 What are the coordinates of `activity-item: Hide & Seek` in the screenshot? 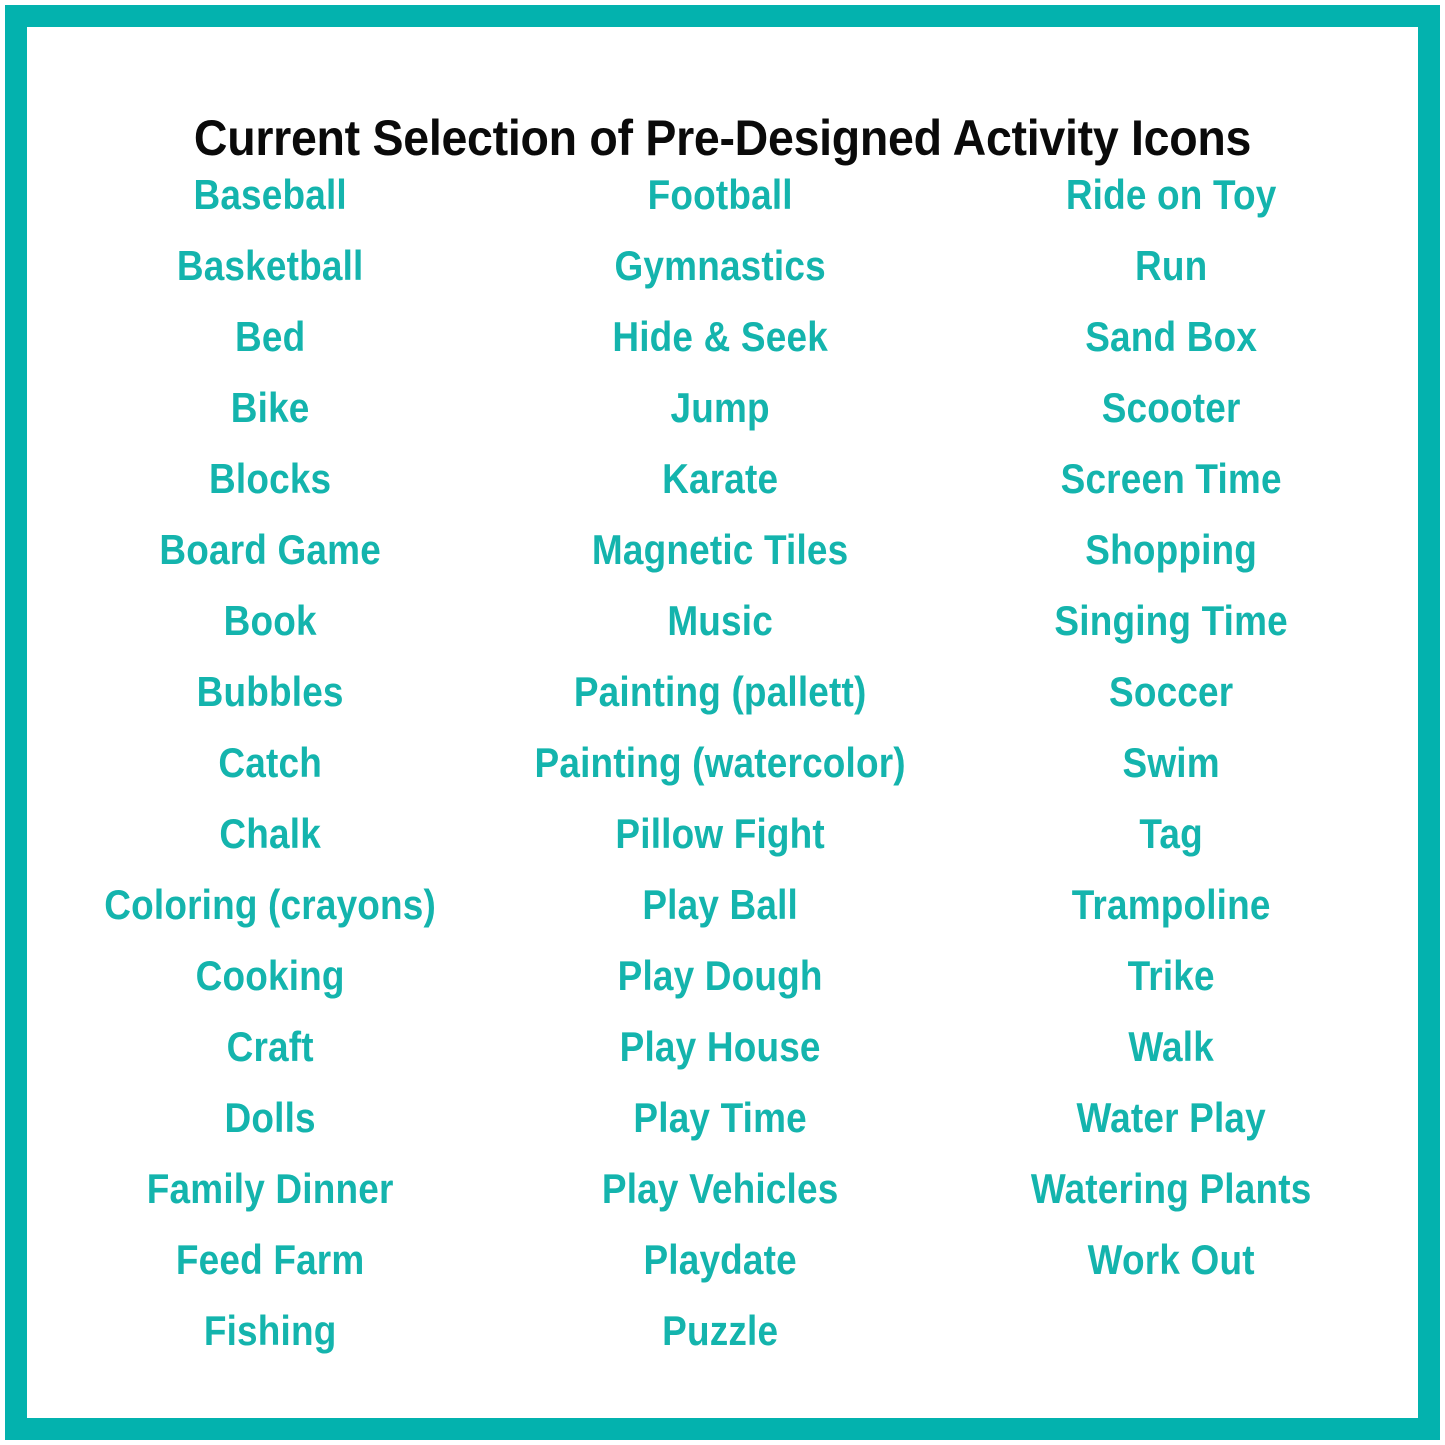 It's located at (720, 336).